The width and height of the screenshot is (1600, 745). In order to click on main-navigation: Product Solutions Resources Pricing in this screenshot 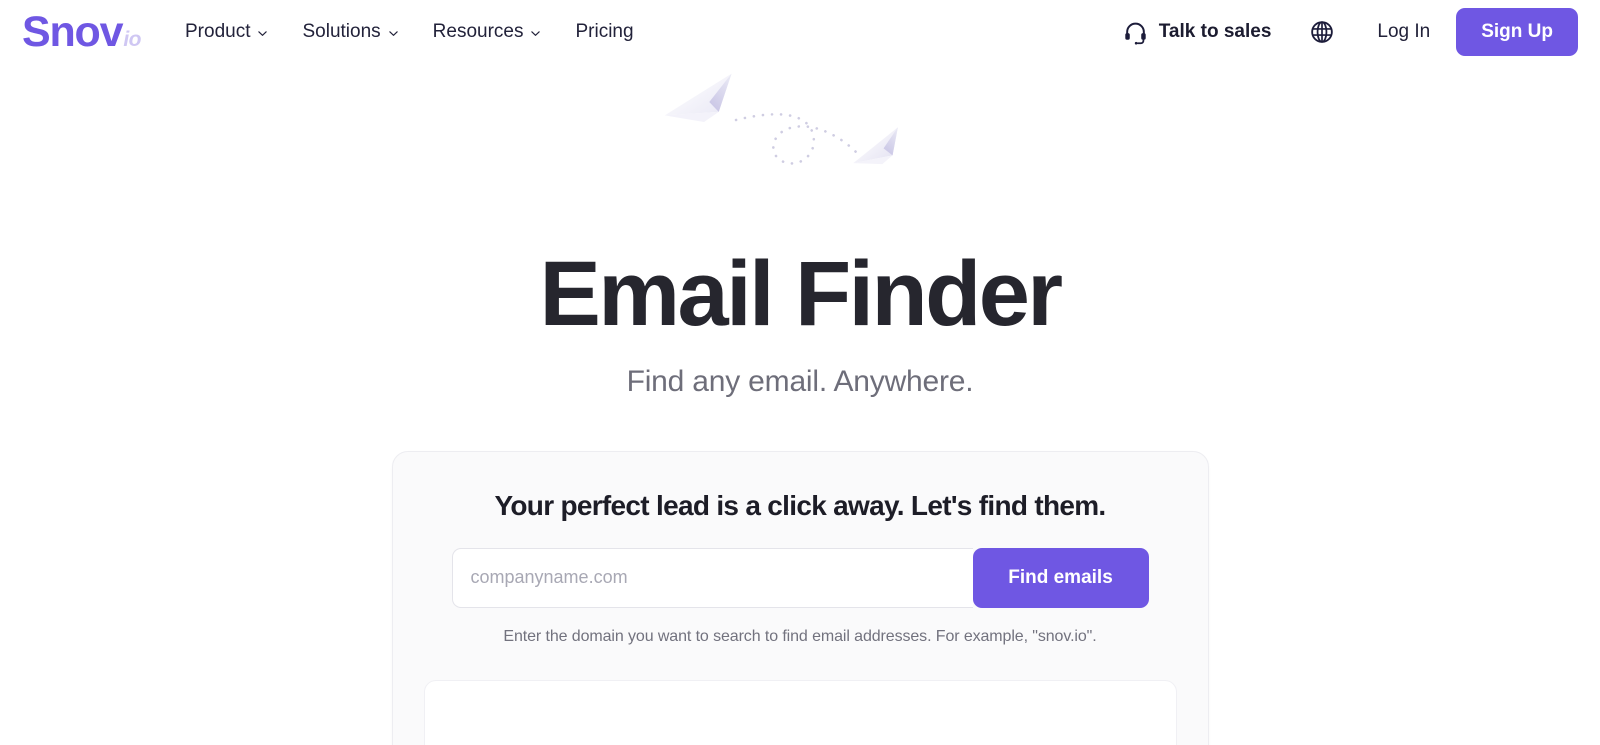, I will do `click(409, 32)`.